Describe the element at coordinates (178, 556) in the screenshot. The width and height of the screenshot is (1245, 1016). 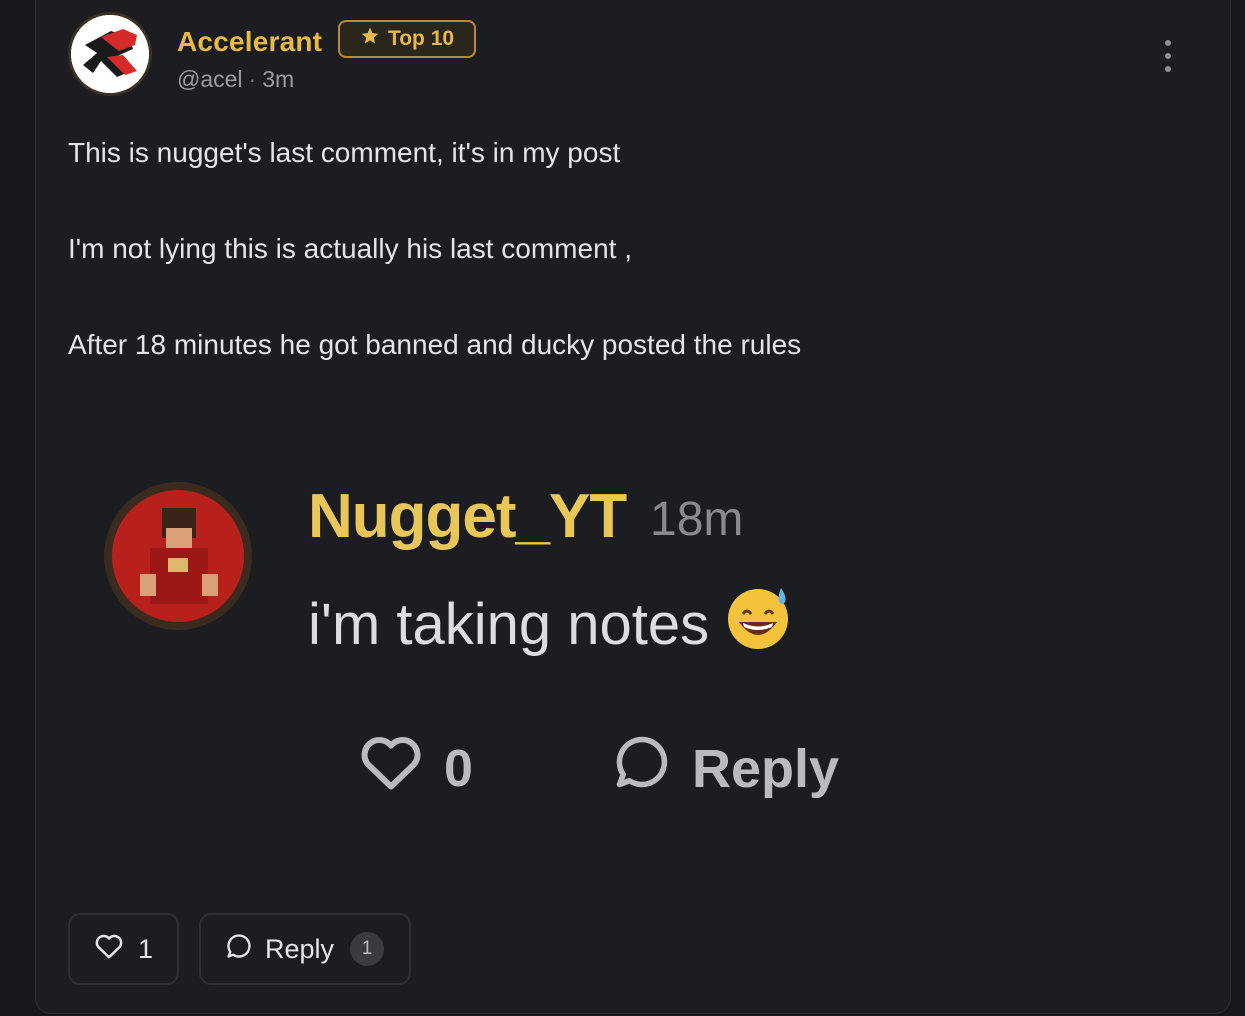
I see `embedded-avatar` at that location.